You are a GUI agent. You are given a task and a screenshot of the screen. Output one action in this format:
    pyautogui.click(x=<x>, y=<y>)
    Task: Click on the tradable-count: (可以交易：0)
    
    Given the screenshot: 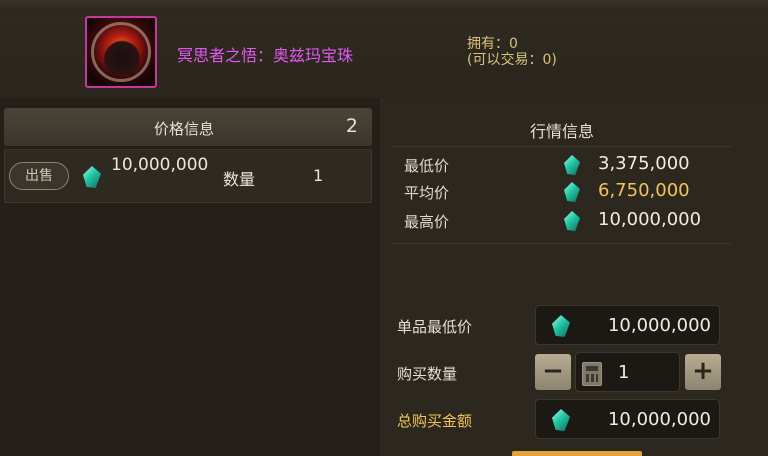 What is the action you would take?
    pyautogui.click(x=512, y=60)
    